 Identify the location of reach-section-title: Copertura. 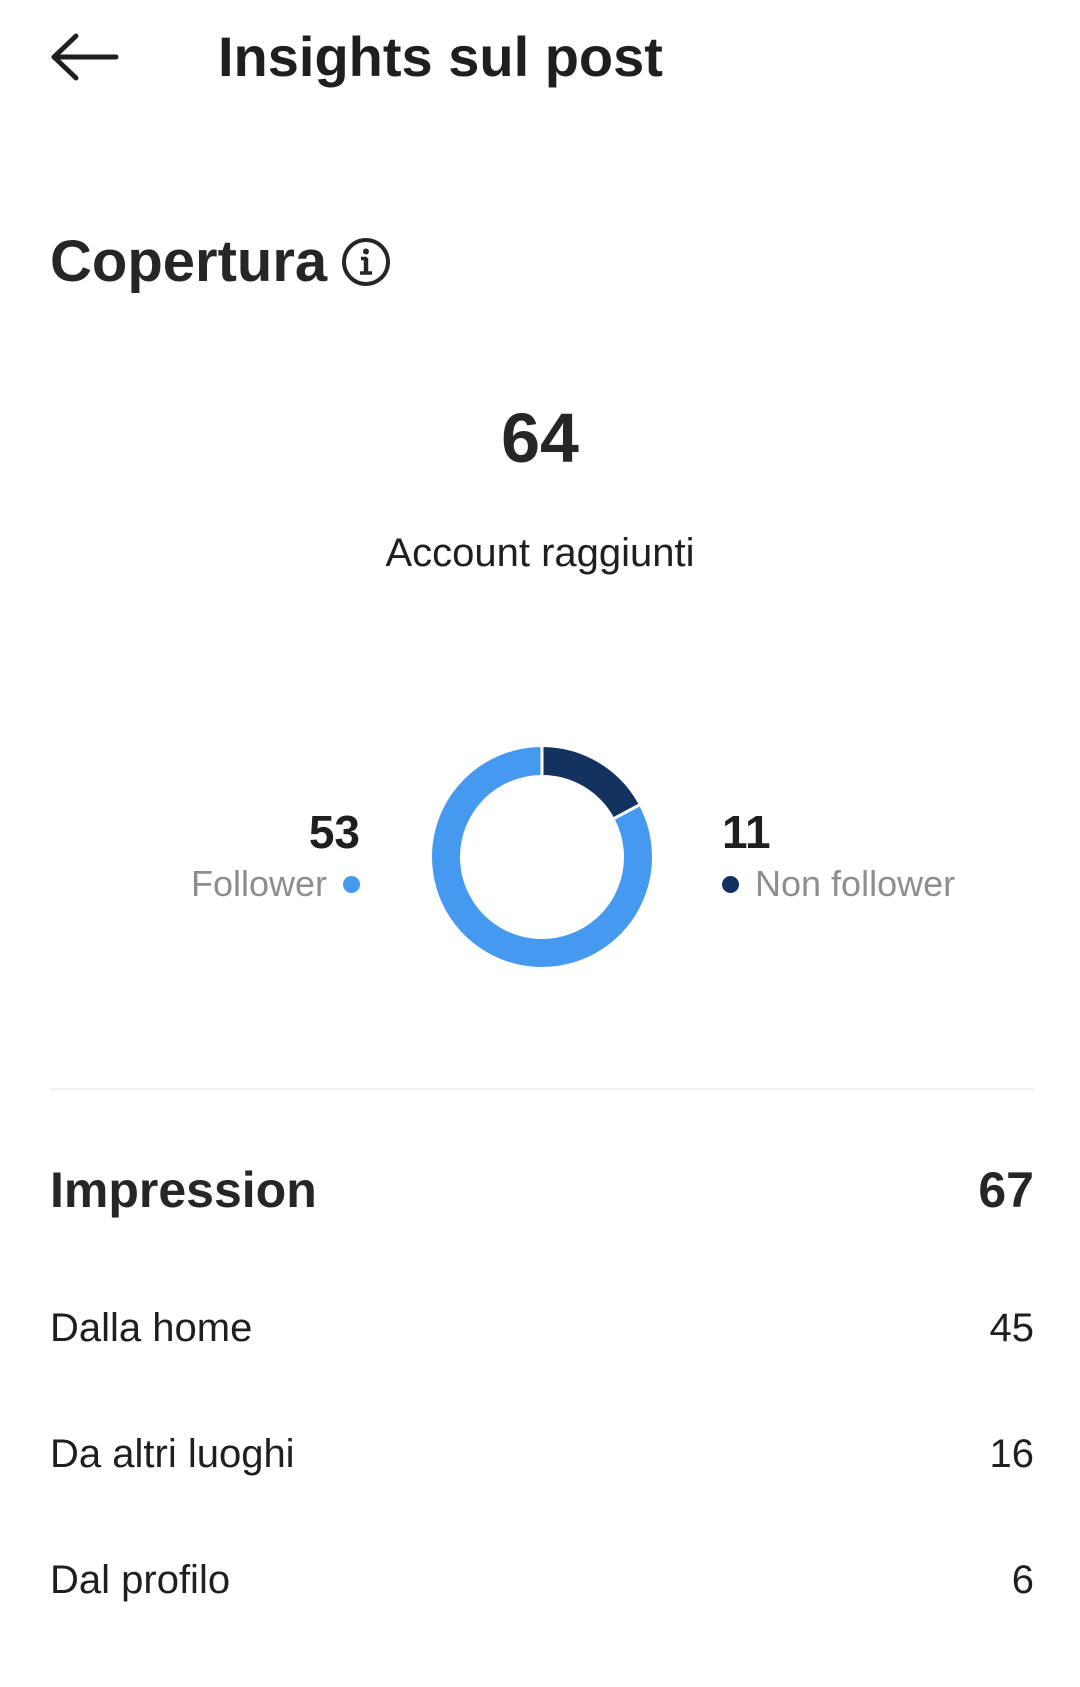
(189, 261).